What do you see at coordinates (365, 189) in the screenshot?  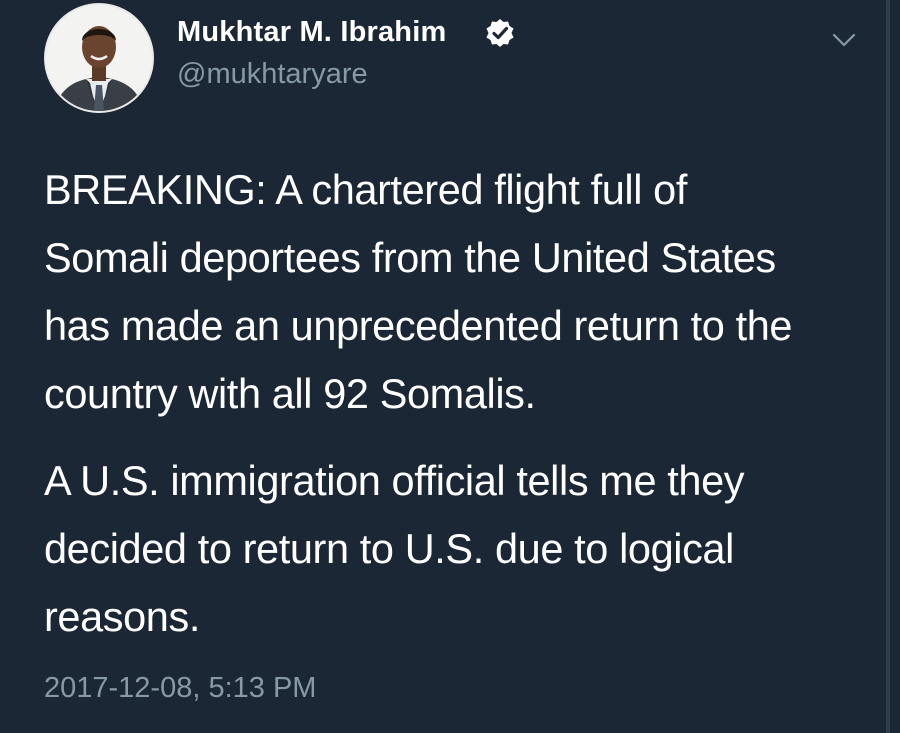 I see `tweet-text-line: BREAKING: A chartered flight full of` at bounding box center [365, 189].